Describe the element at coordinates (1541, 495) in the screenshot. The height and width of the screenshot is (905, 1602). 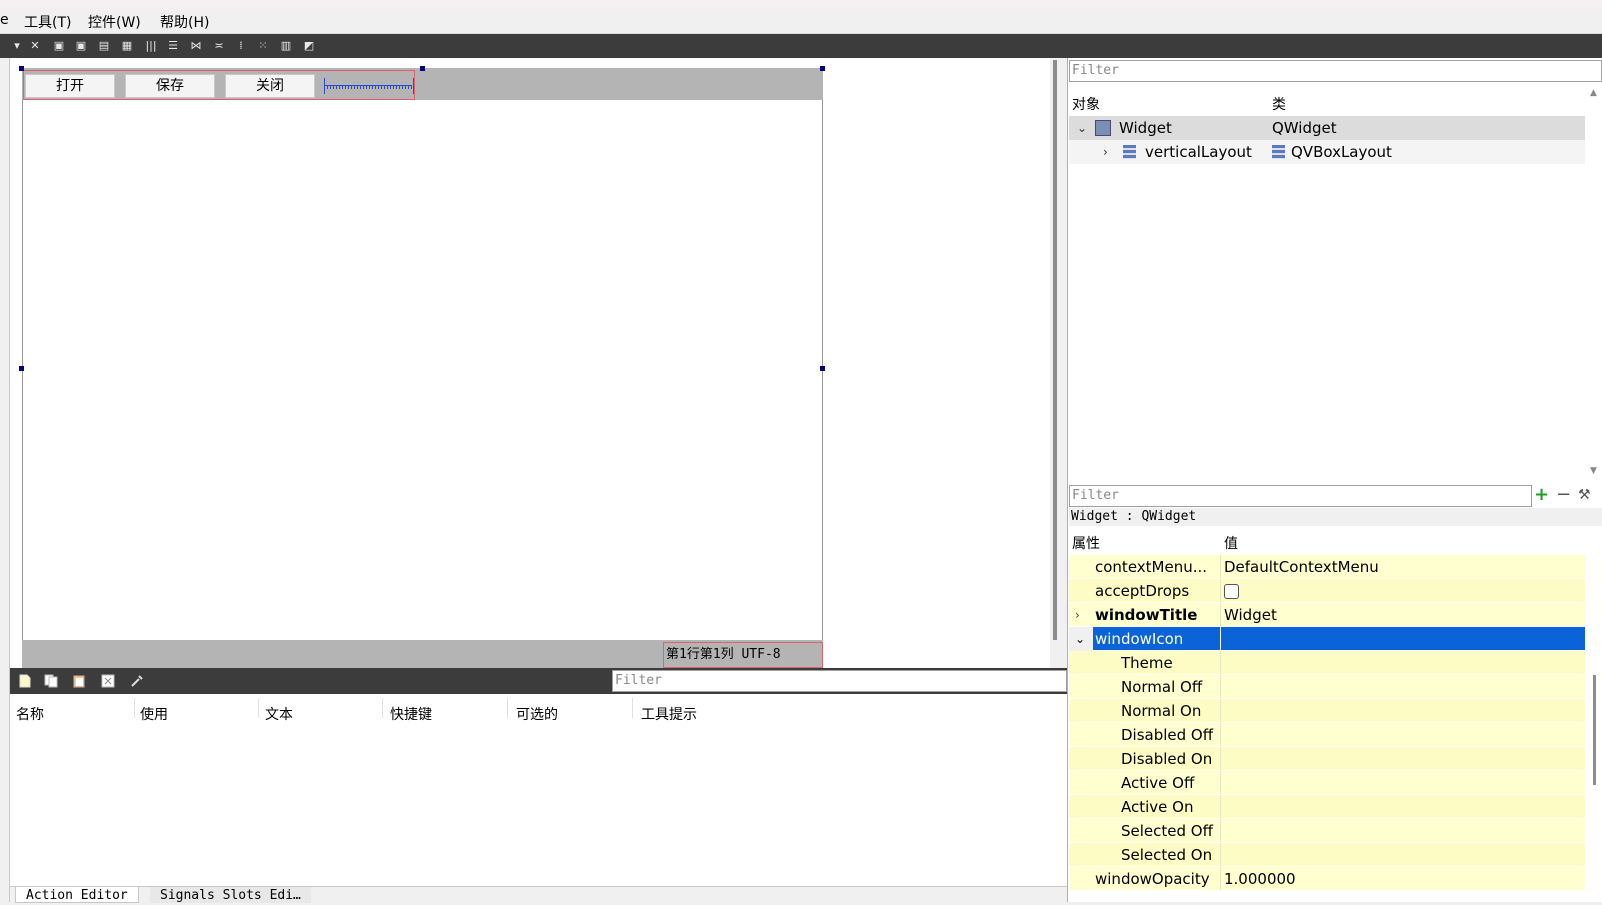
I see `add-property-icon: +` at that location.